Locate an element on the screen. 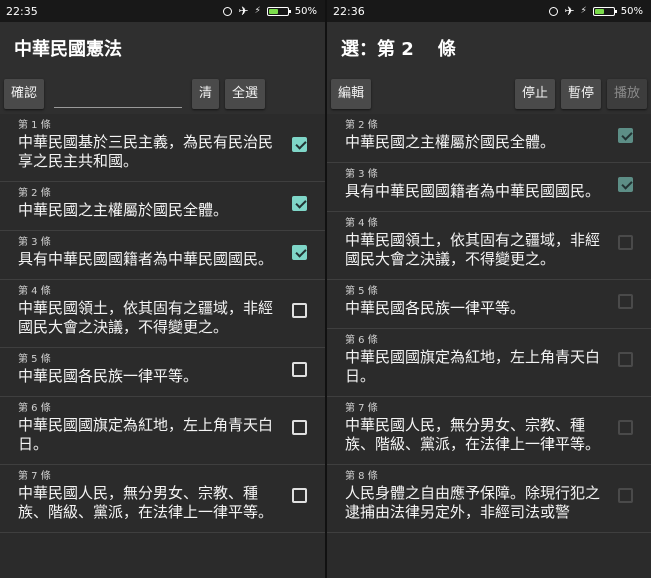  status-time: 22:35 is located at coordinates (22, 11).